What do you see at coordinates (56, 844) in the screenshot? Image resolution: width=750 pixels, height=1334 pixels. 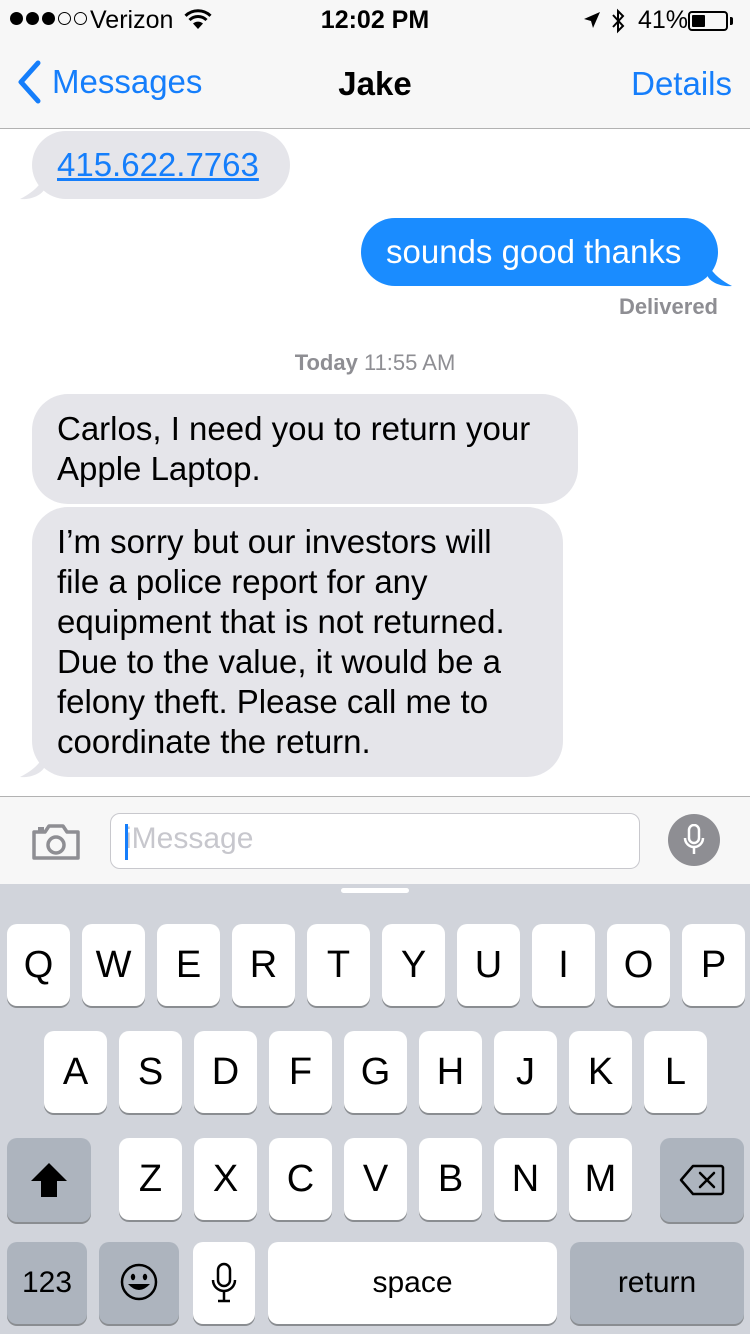 I see `camera-icon` at bounding box center [56, 844].